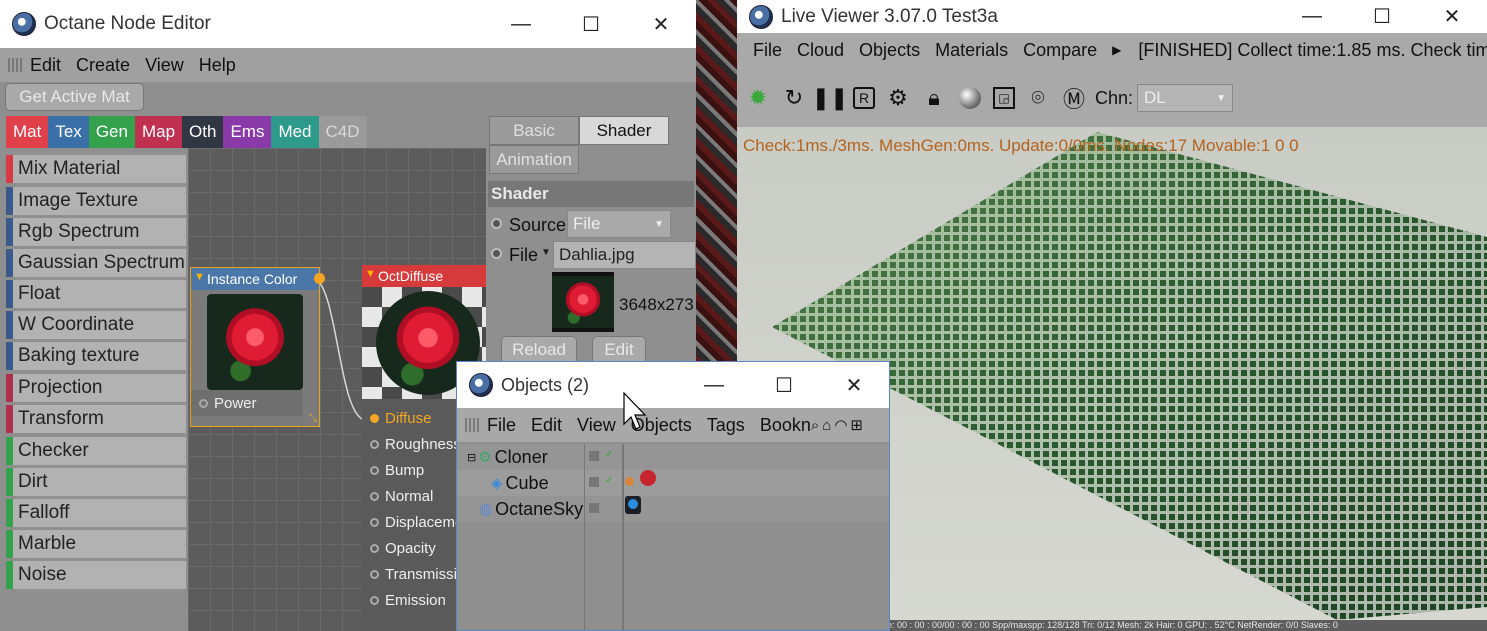 This screenshot has width=1487, height=631. Describe the element at coordinates (1004, 98) in the screenshot. I see `clay-mode-icon: ◲` at that location.